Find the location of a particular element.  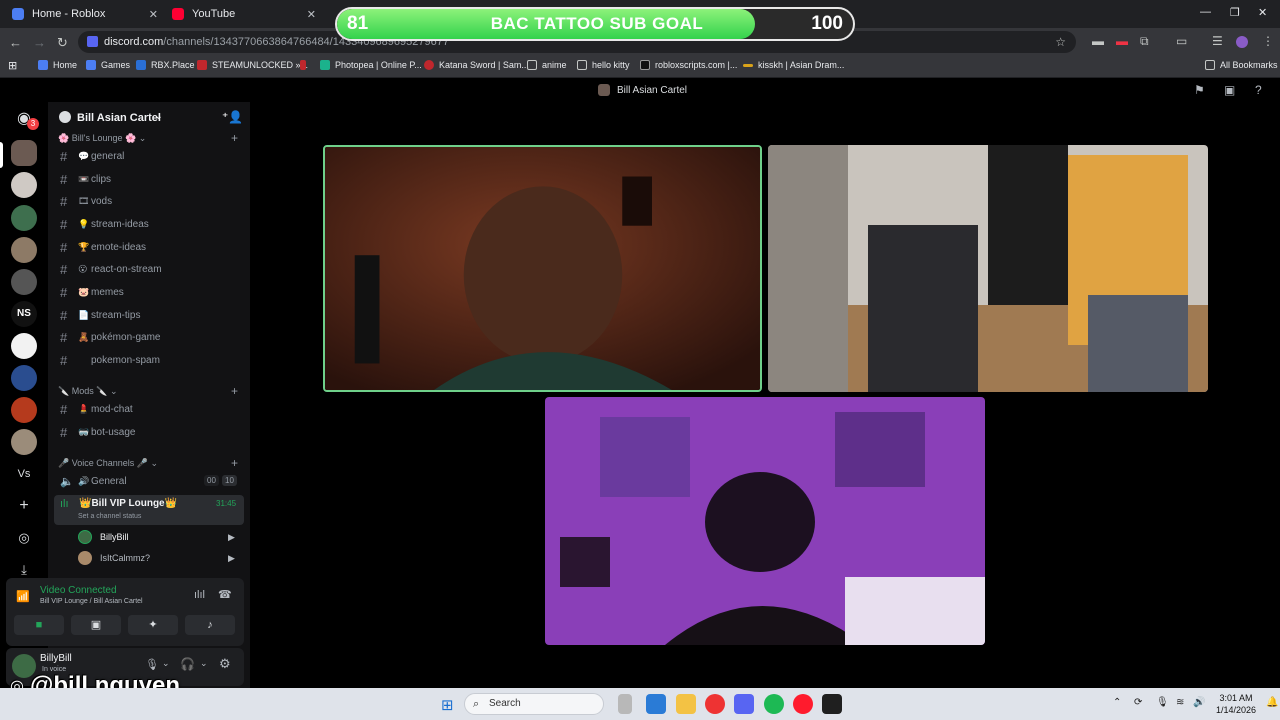

invite-icon: ⁺👤 is located at coordinates (232, 117).